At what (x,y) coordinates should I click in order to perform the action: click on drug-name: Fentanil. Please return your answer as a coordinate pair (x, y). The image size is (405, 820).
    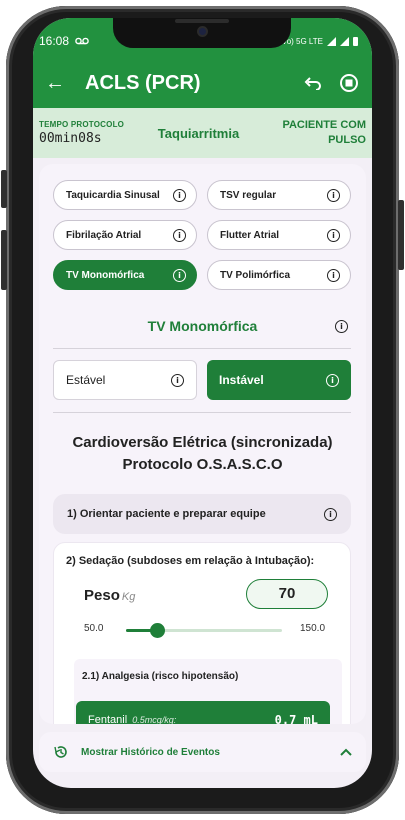
    Looking at the image, I should click on (108, 719).